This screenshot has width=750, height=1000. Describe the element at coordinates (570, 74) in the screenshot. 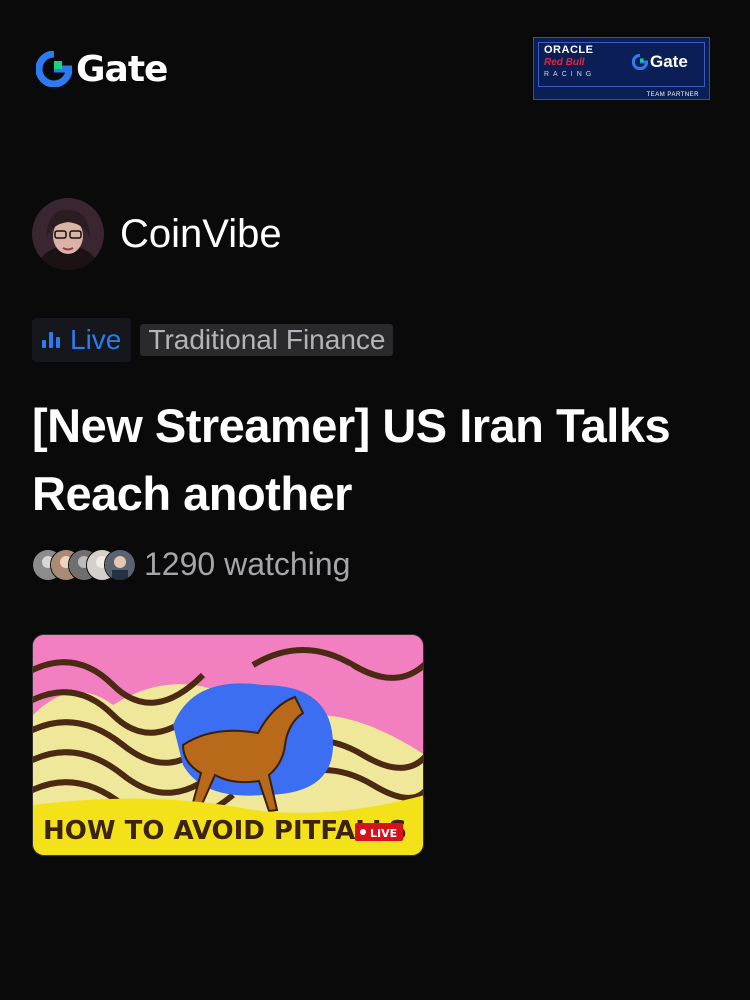

I see `partner-racing-text: RACING` at that location.